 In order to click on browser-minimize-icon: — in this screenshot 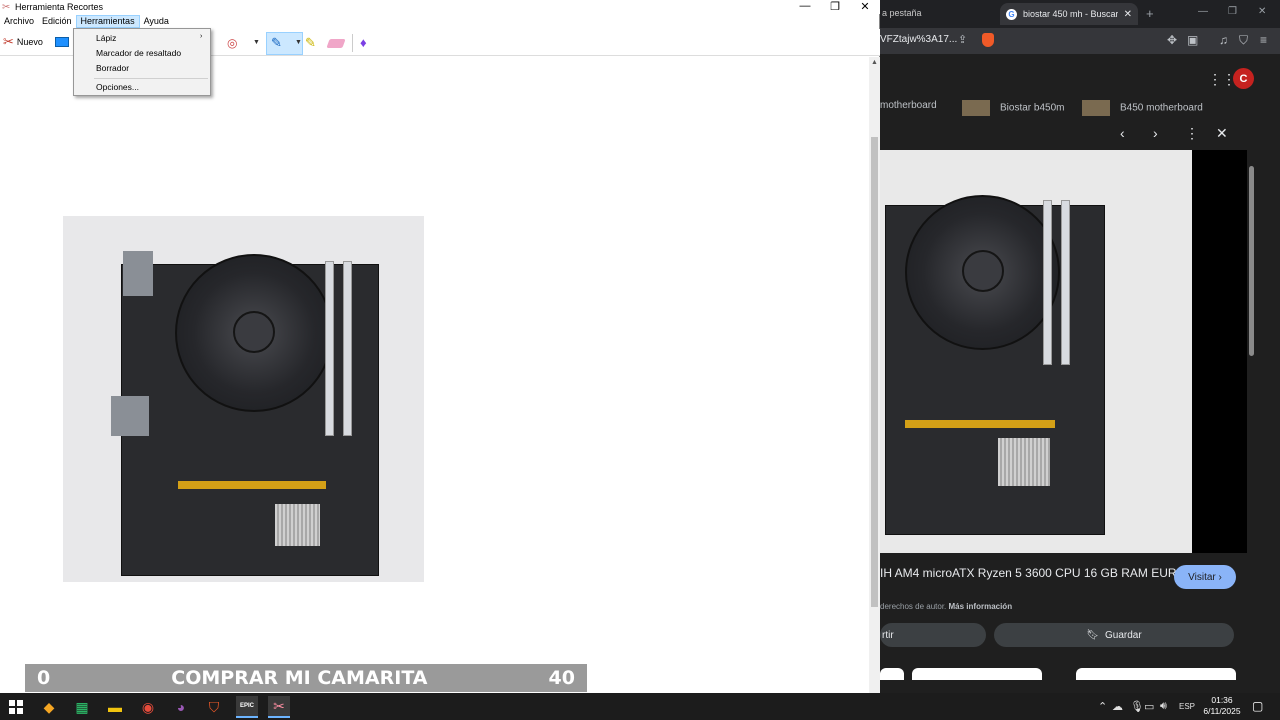, I will do `click(1203, 11)`.